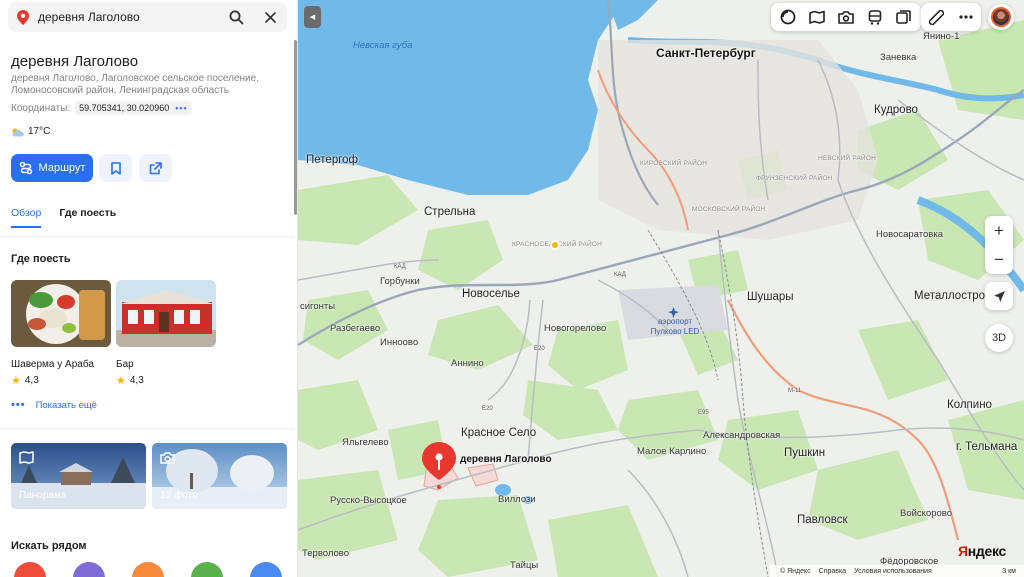 This screenshot has height=577, width=1024. Describe the element at coordinates (909, 234) in the screenshot. I see `map-label-novosaratovka: Новосаратовка` at that location.